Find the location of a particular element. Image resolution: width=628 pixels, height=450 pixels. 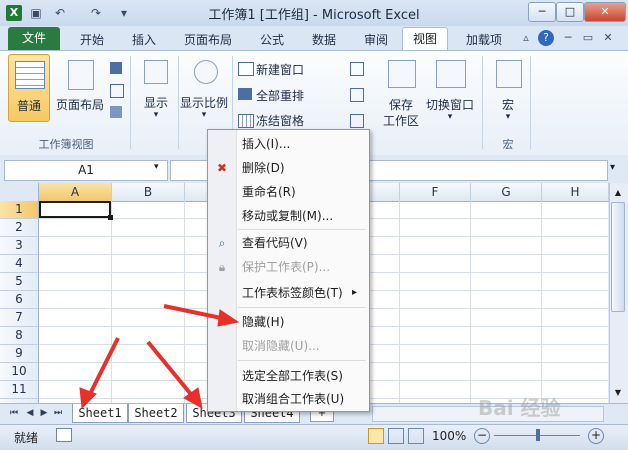

row-header-9: 9 is located at coordinates (19, 354).